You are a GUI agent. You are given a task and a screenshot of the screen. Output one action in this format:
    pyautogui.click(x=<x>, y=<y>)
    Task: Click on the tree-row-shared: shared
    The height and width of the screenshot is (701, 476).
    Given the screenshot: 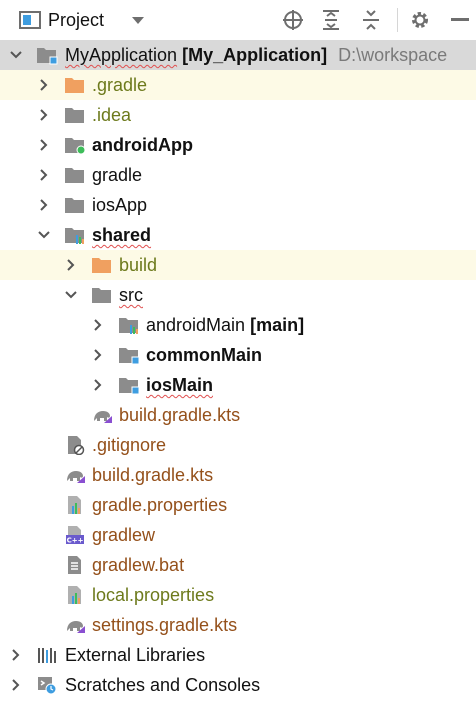 What is the action you would take?
    pyautogui.click(x=238, y=235)
    